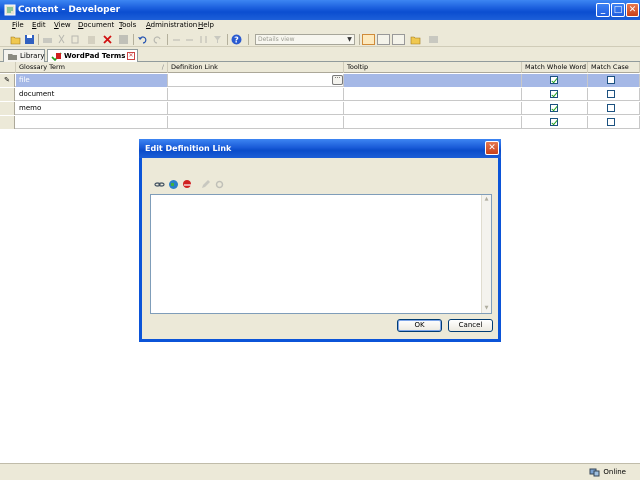 This screenshot has width=640, height=480. I want to click on tab-library: Library, so click(24, 55).